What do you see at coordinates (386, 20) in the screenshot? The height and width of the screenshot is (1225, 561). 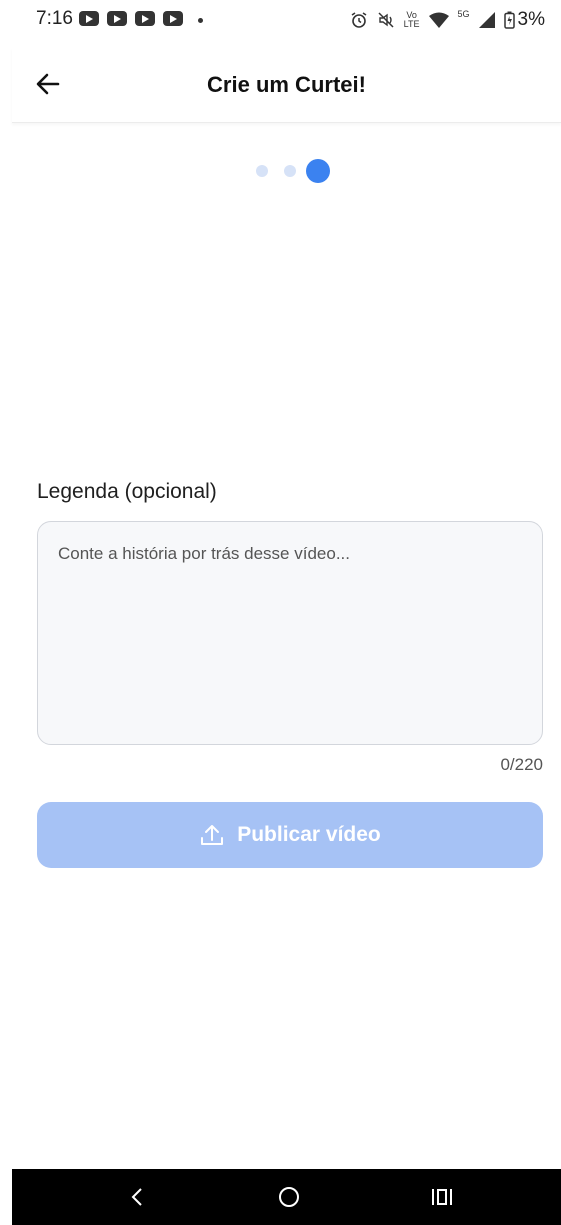 I see `mute-icon` at bounding box center [386, 20].